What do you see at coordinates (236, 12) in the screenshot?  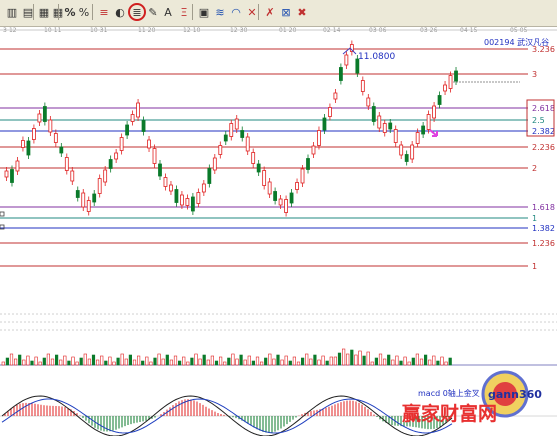 I see `arc-icon: ◠` at bounding box center [236, 12].